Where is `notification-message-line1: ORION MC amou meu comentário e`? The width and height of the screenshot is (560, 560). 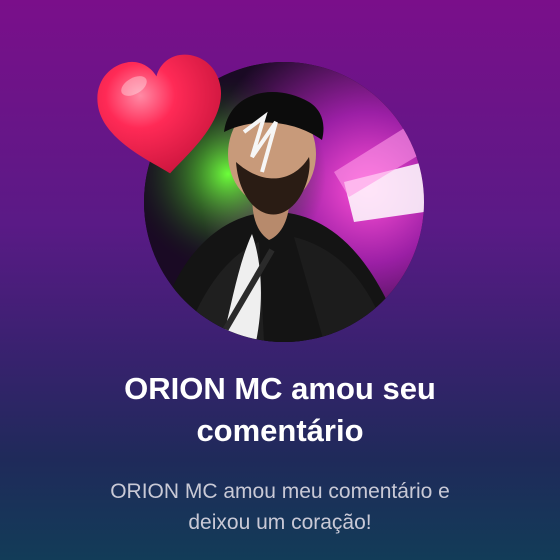 notification-message-line1: ORION MC amou meu comentário e is located at coordinates (280, 491).